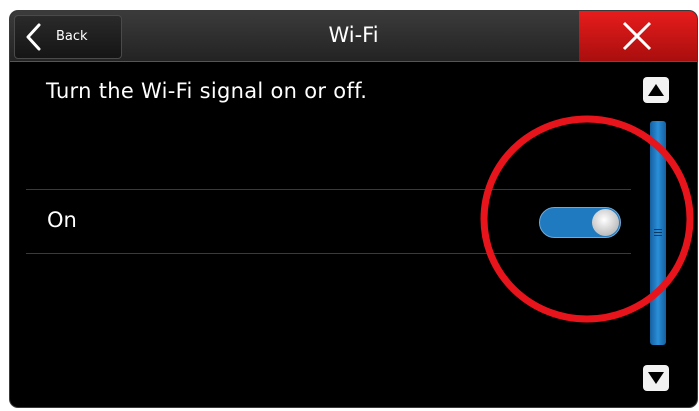  Describe the element at coordinates (33, 37) in the screenshot. I see `chevron-left-icon` at that location.